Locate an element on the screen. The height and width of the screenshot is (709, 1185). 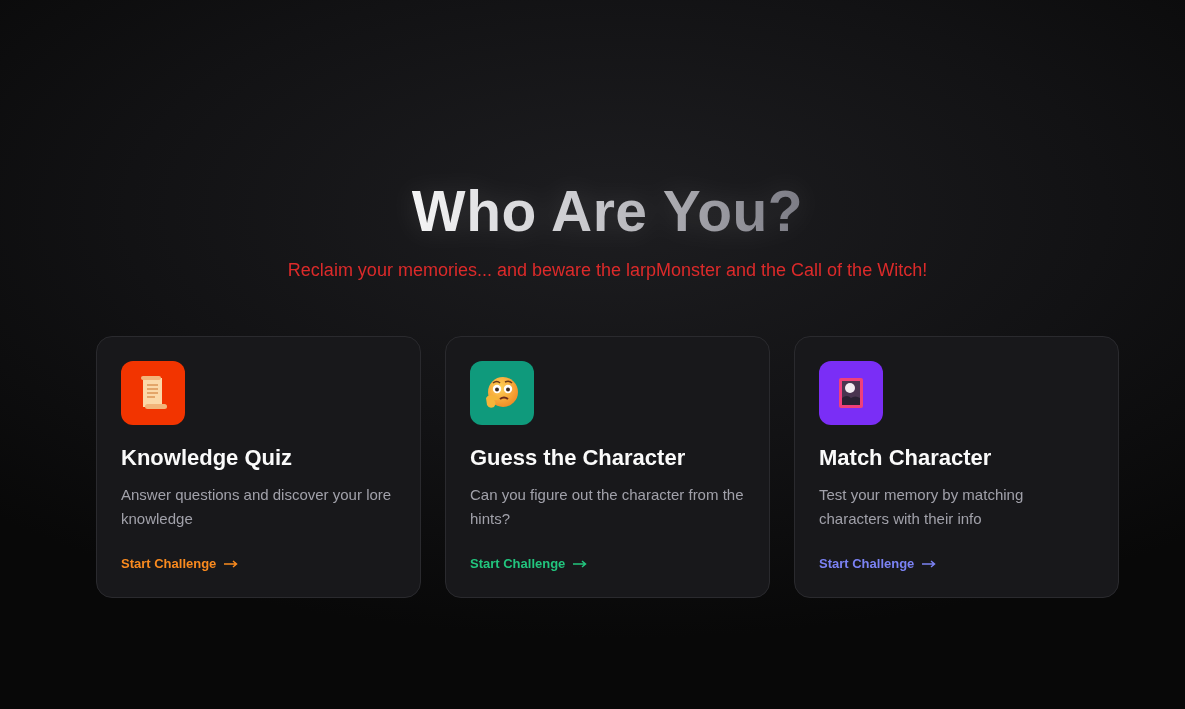
game-card: Guess the Character Can you figure out the character from the hints? Start Challenge is located at coordinates (607, 467).